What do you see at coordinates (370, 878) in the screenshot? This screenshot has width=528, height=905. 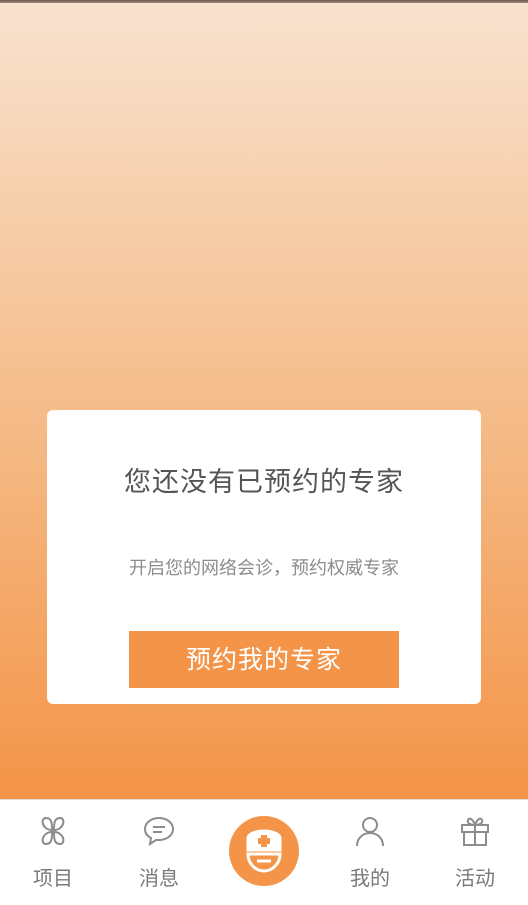 I see `tab-label: 我的` at bounding box center [370, 878].